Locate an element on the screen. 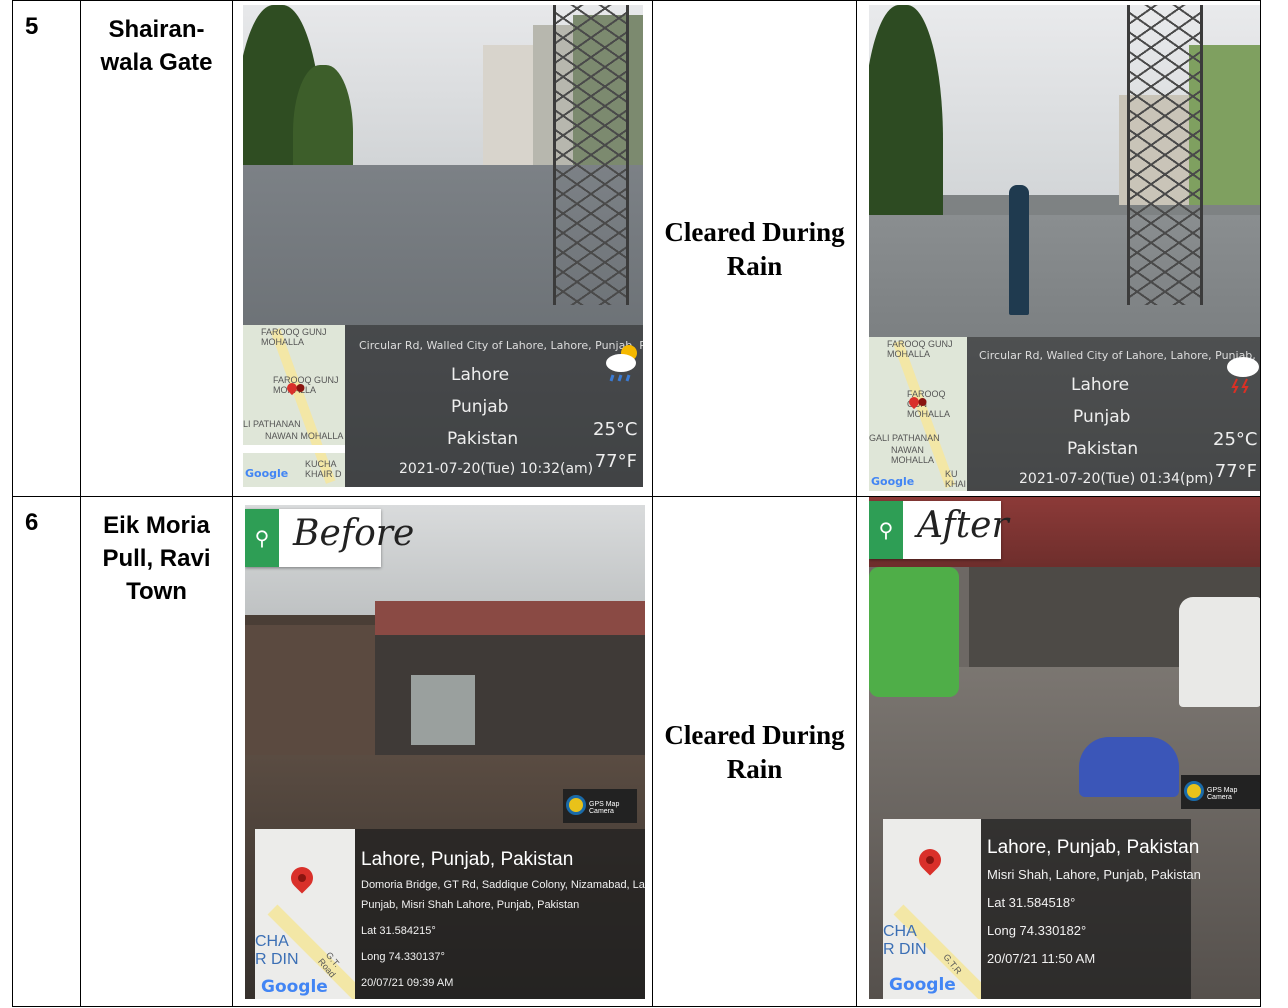 This screenshot has height=1008, width=1288. datetime-text: 2021-07-20(Tue) 01:34(pm) is located at coordinates (1116, 479).